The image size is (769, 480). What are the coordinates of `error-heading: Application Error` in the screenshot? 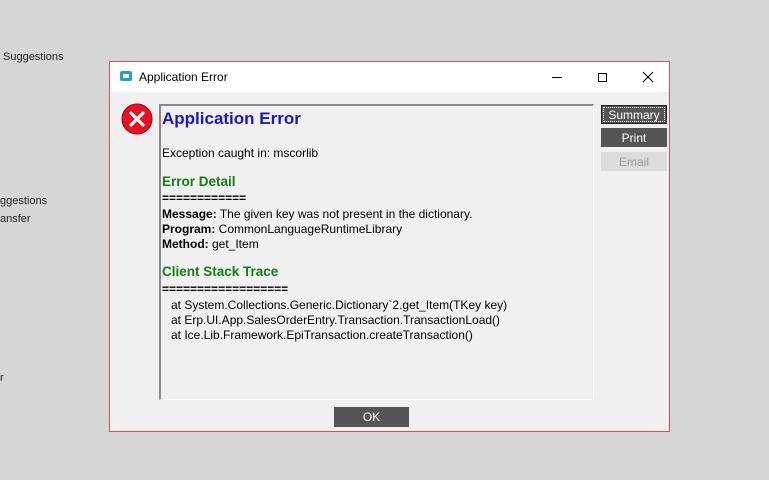 It's located at (231, 118).